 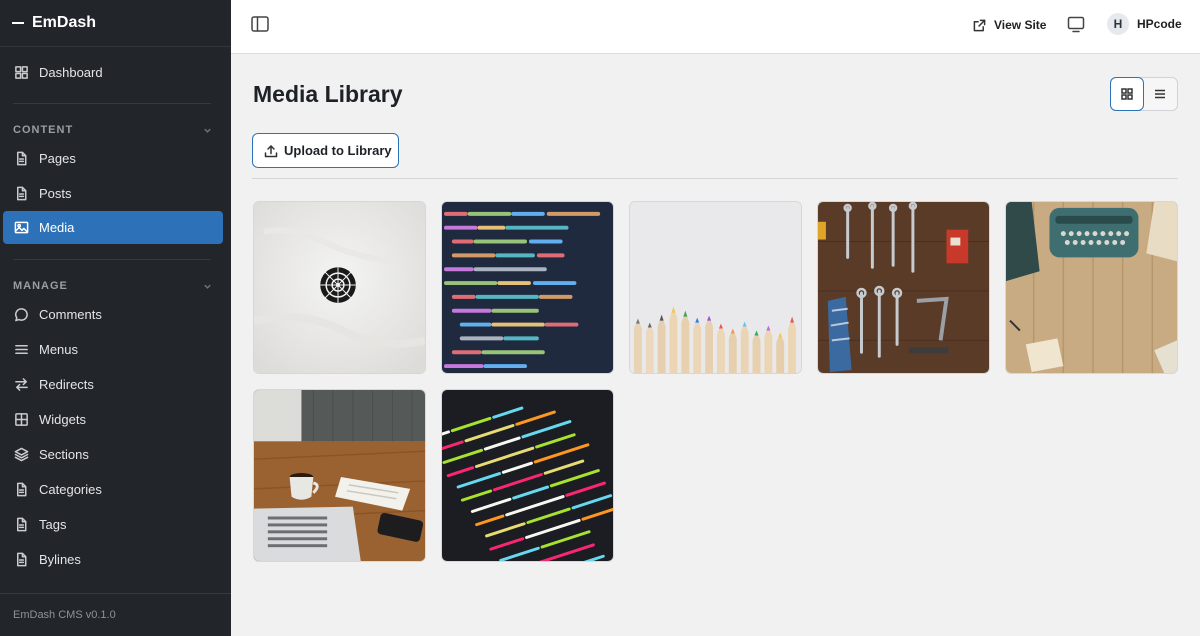 What do you see at coordinates (338, 150) in the screenshot?
I see `upload-button-label: Upload to Library` at bounding box center [338, 150].